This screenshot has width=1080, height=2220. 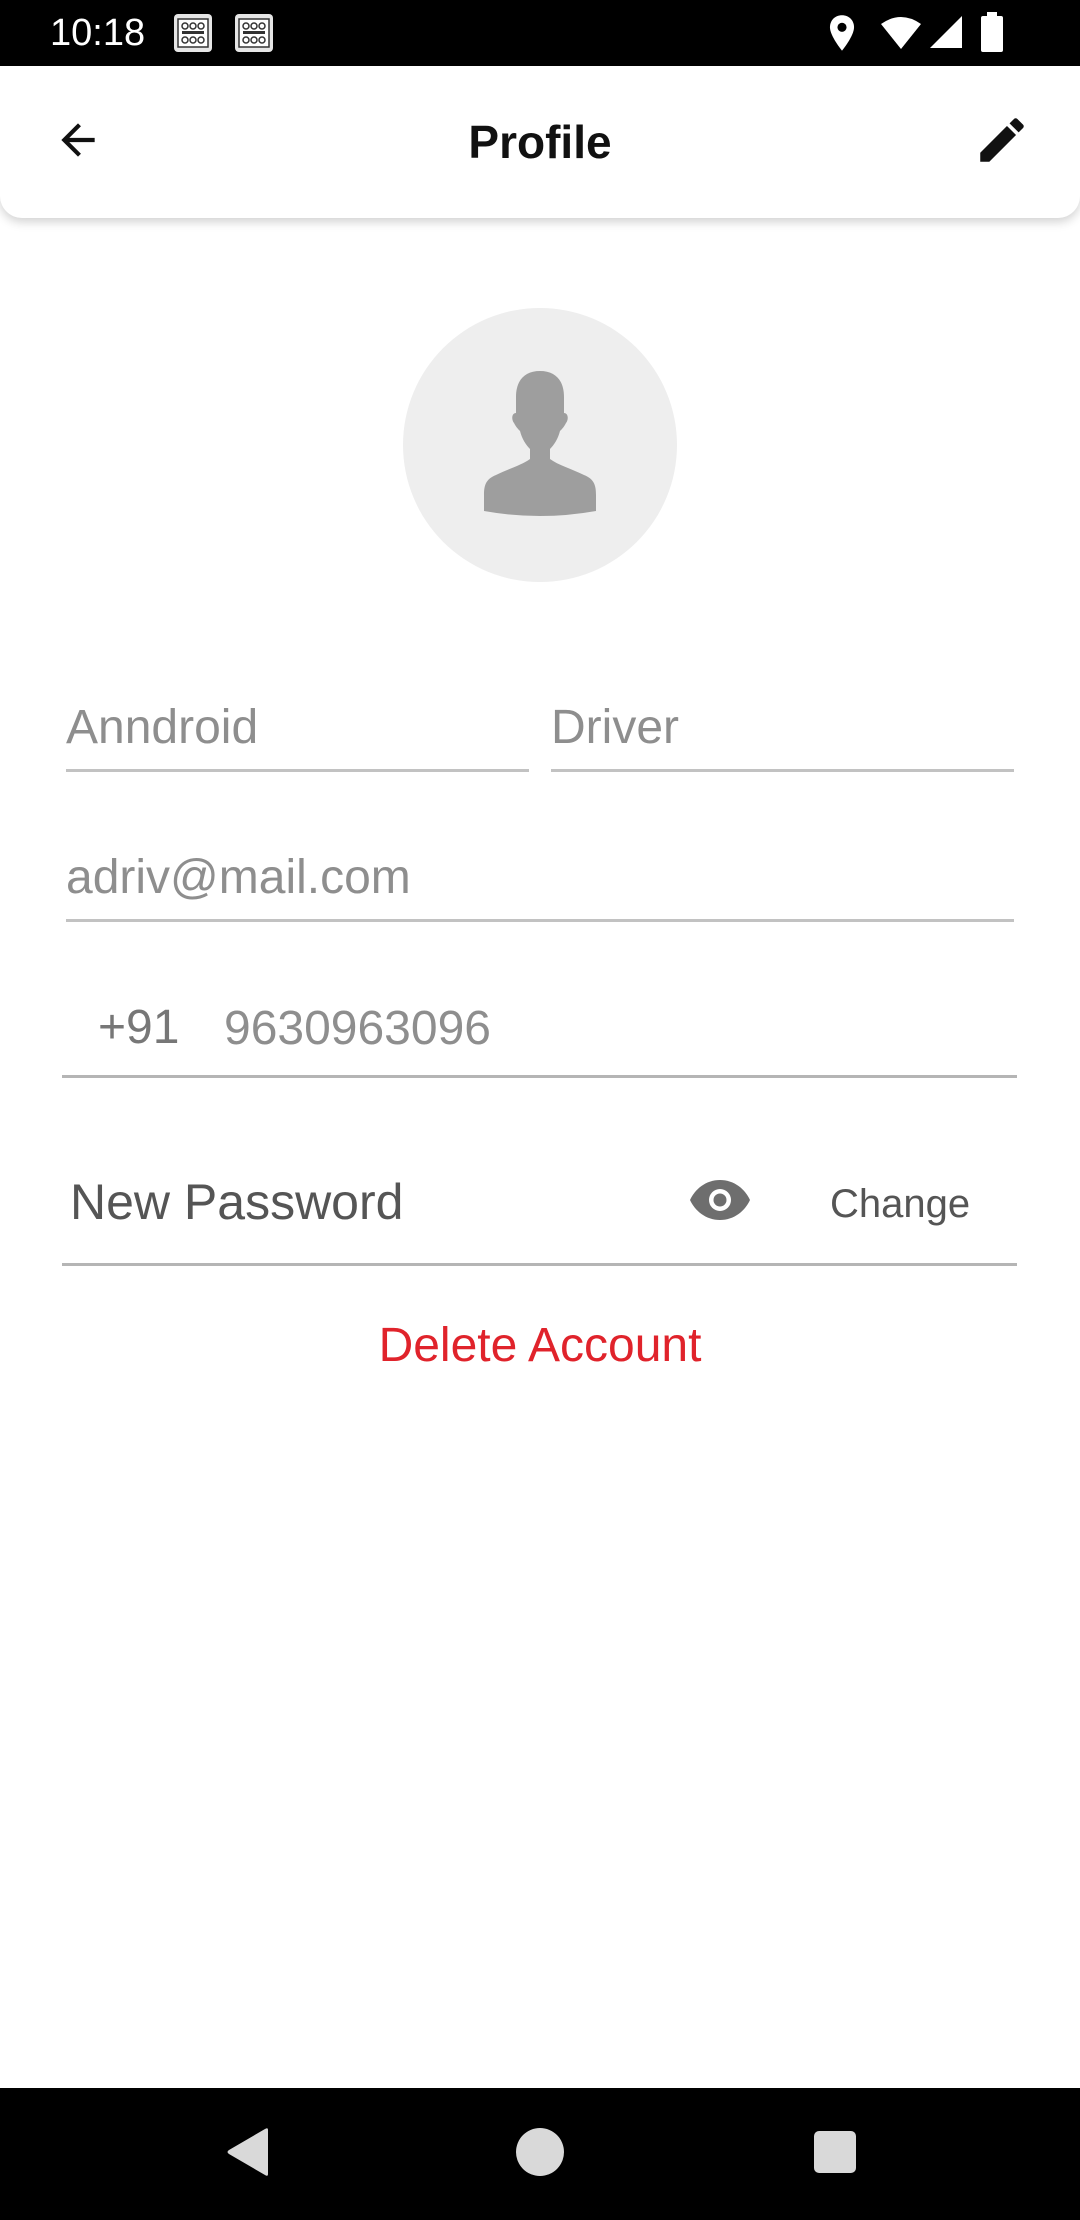 I want to click on nav-back-triangle-icon, so click(x=248, y=2154).